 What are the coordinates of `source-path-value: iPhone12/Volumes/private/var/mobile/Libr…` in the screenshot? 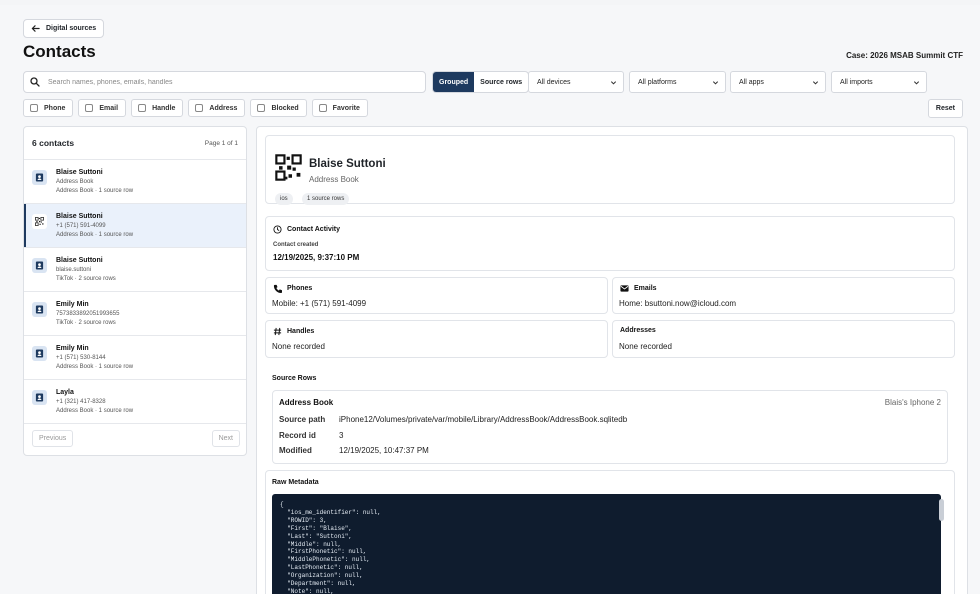 It's located at (483, 419).